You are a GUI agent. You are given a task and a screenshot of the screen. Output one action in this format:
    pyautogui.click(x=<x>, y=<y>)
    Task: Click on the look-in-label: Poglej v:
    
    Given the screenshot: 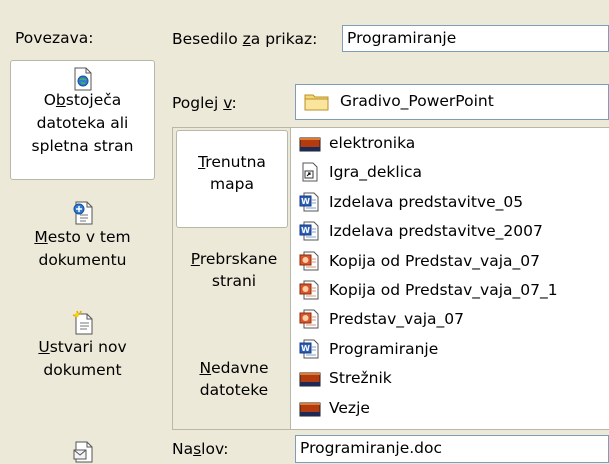 What is the action you would take?
    pyautogui.click(x=204, y=103)
    